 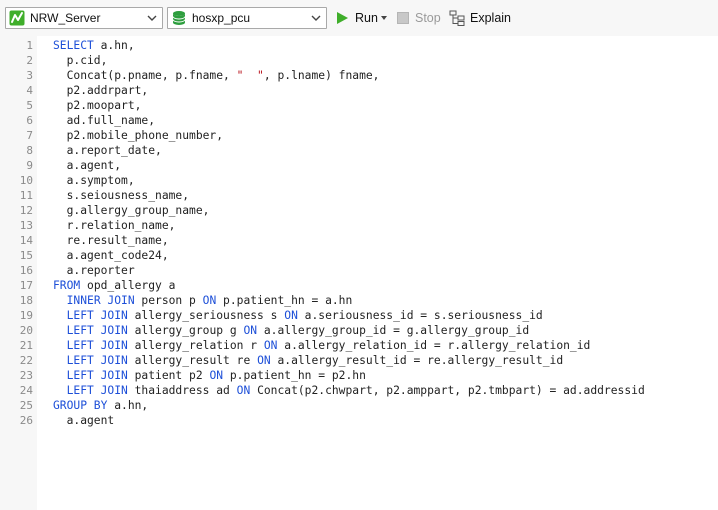 I want to click on explain-button: Explain, so click(x=480, y=18).